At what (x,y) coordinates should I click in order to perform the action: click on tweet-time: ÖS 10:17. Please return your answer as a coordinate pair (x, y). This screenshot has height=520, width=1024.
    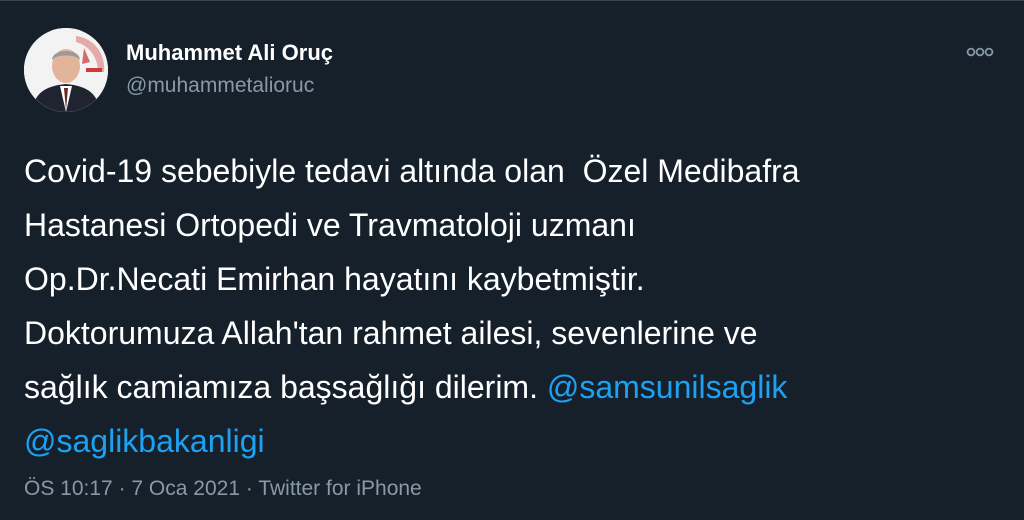
    Looking at the image, I should click on (68, 488).